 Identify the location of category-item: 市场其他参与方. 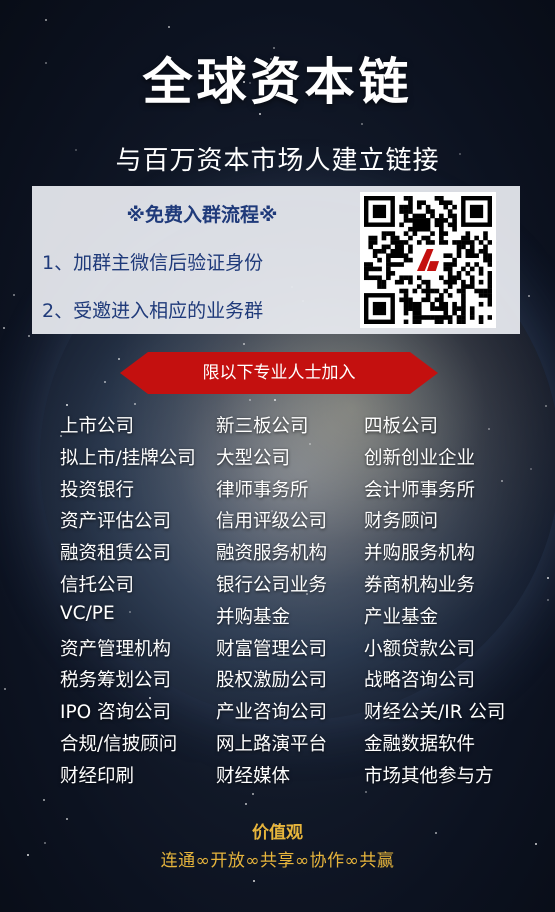
(429, 776).